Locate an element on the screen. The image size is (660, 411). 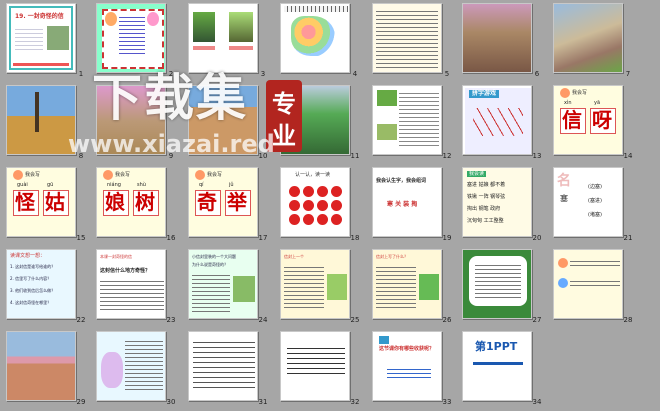
slide-thumbnail: 我会写 niáng shù 娘树 is located at coordinates (131, 202).